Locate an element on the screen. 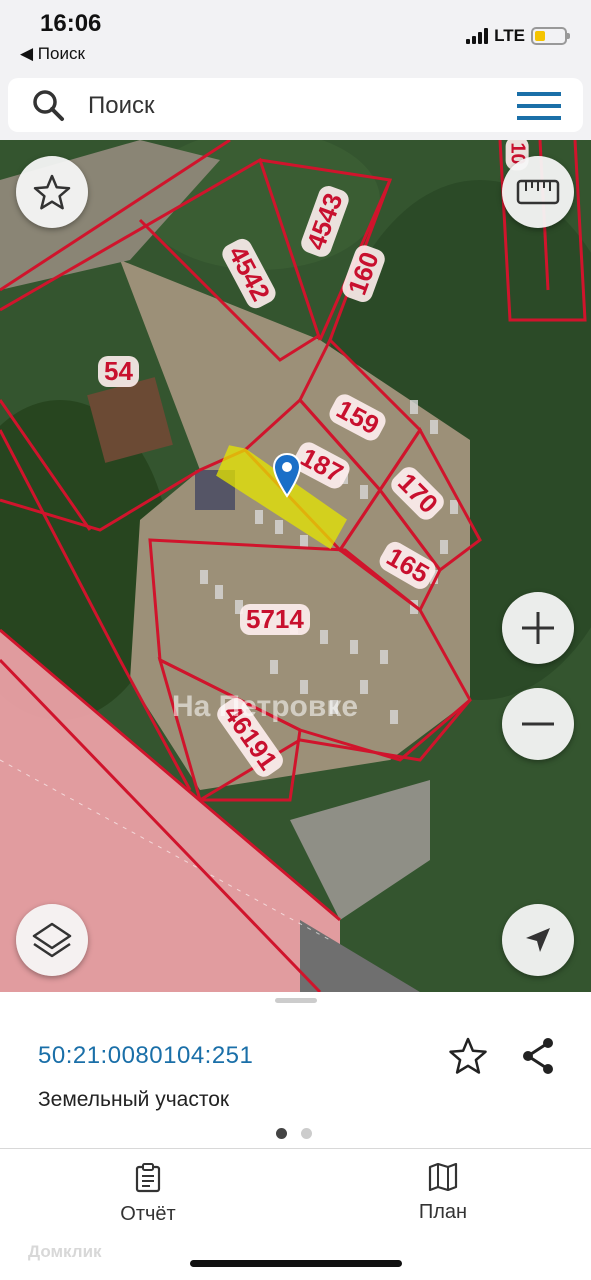 This screenshot has width=591, height=1280. network-type: LTE is located at coordinates (509, 35).